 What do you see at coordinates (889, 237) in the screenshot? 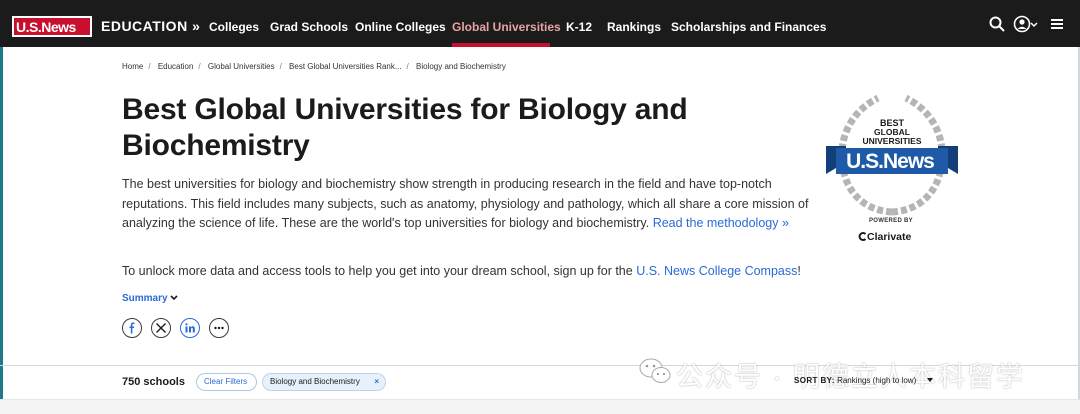
I see `clarivate-text: Clarivate` at bounding box center [889, 237].